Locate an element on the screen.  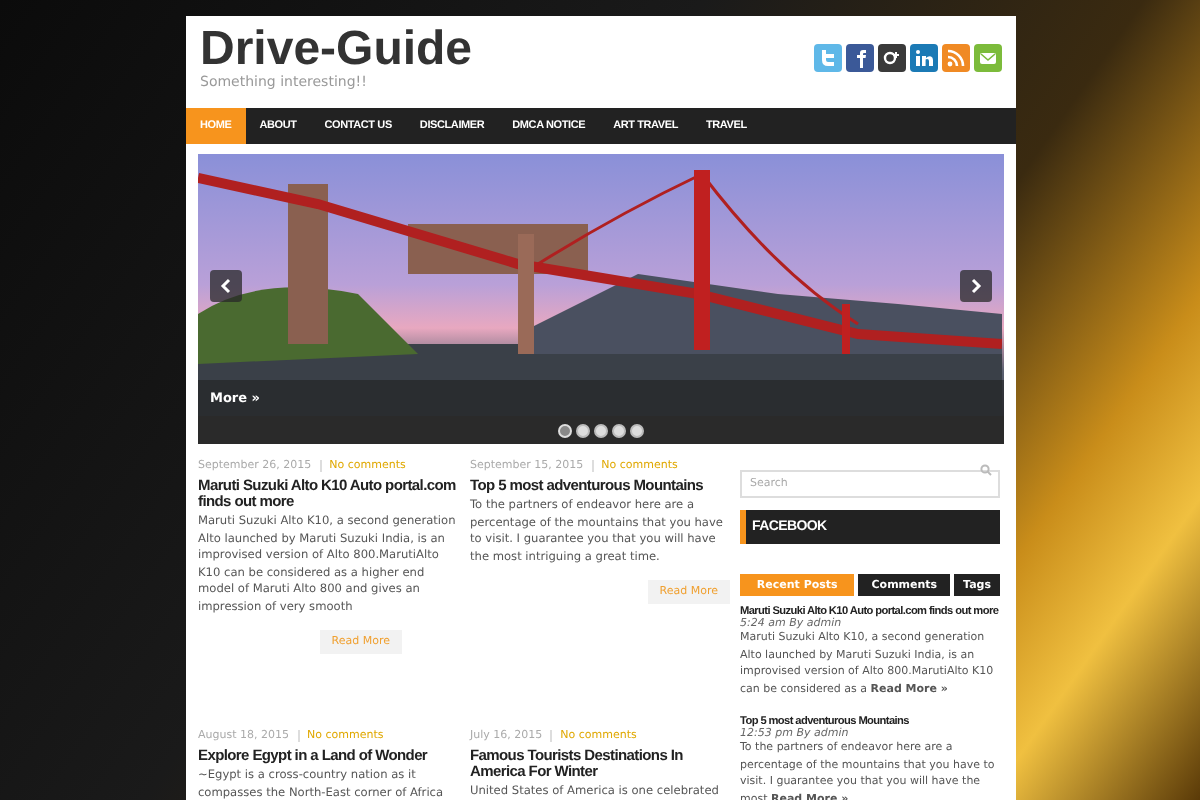
next-button is located at coordinates (976, 286).